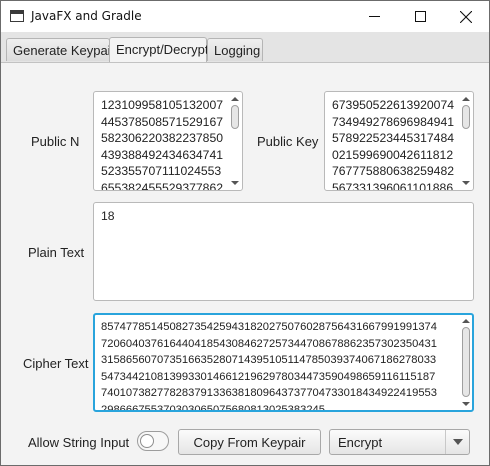  I want to click on copy-from-keypair-button: Copy From Keypair, so click(249, 442).